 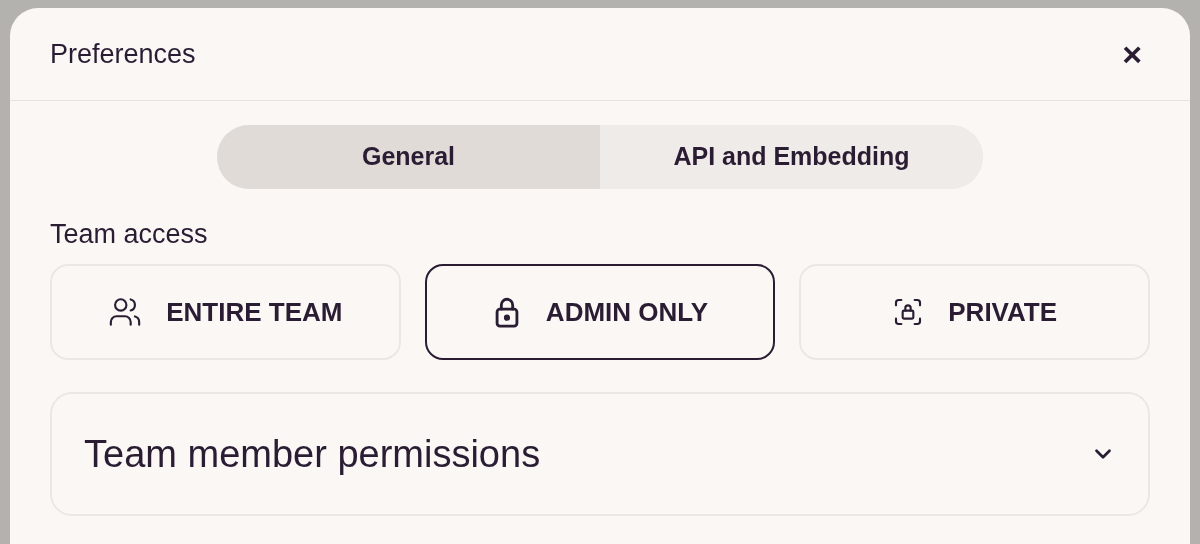 I want to click on access-option: ADMIN ONLY, so click(x=600, y=312).